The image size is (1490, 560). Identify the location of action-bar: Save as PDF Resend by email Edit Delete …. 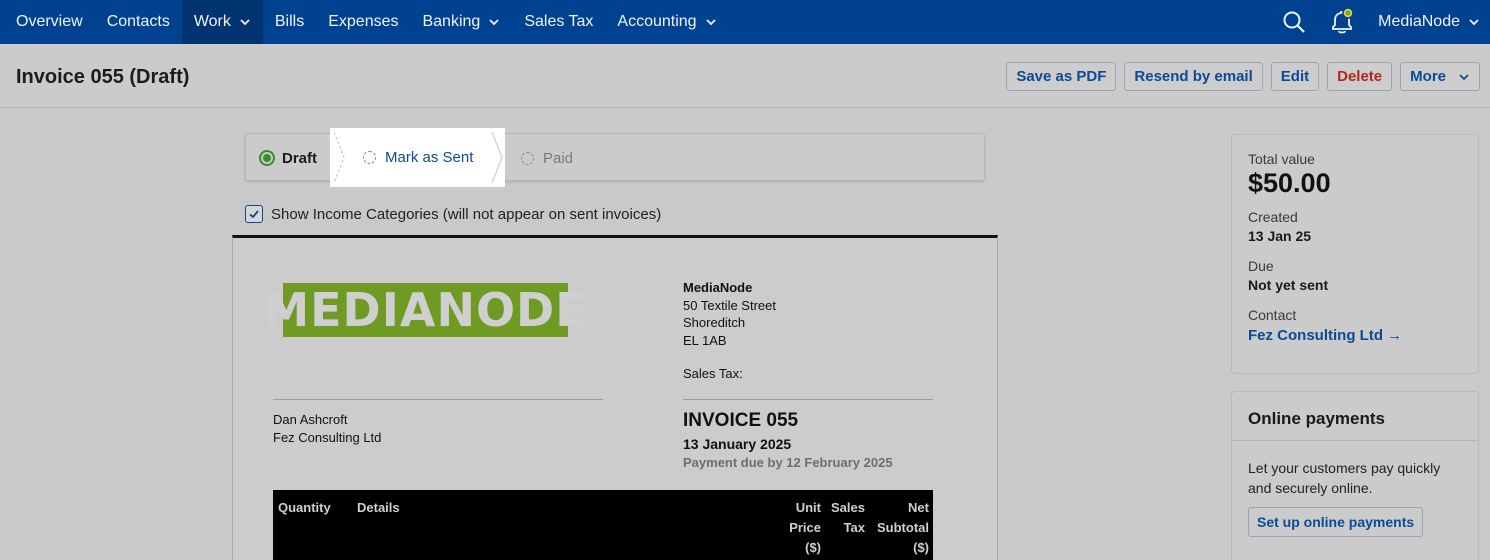
(1243, 76).